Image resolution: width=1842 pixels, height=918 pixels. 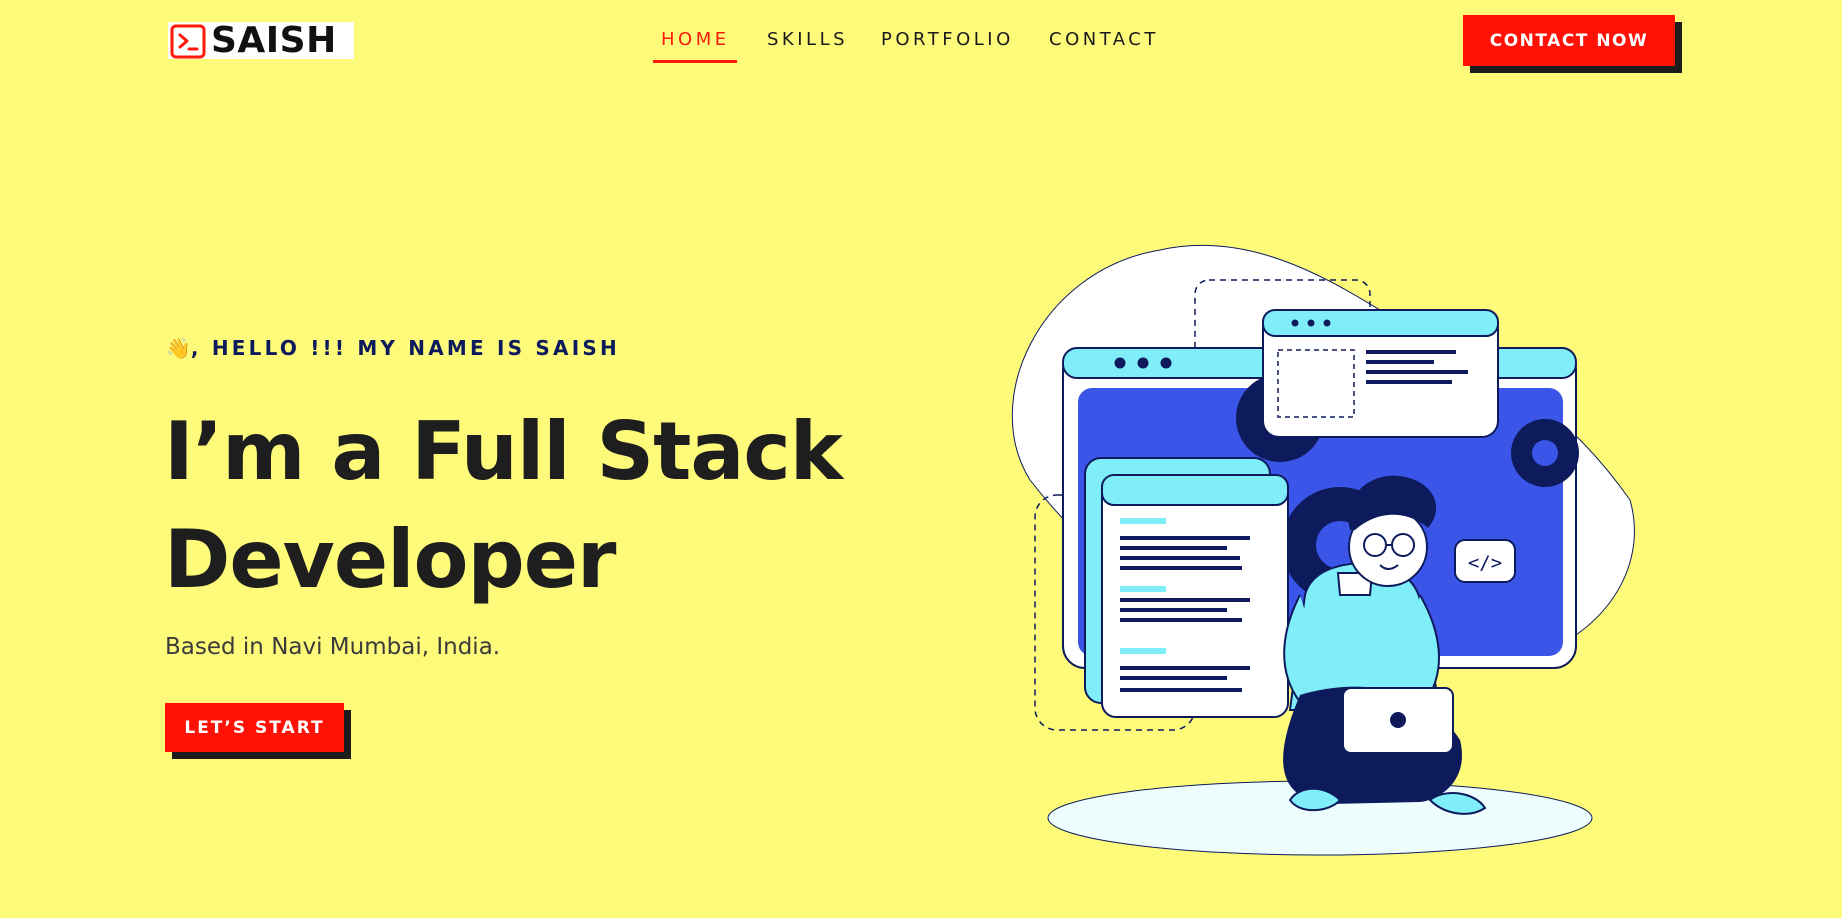 I want to click on nav-item-skills: SKILLS, so click(x=807, y=40).